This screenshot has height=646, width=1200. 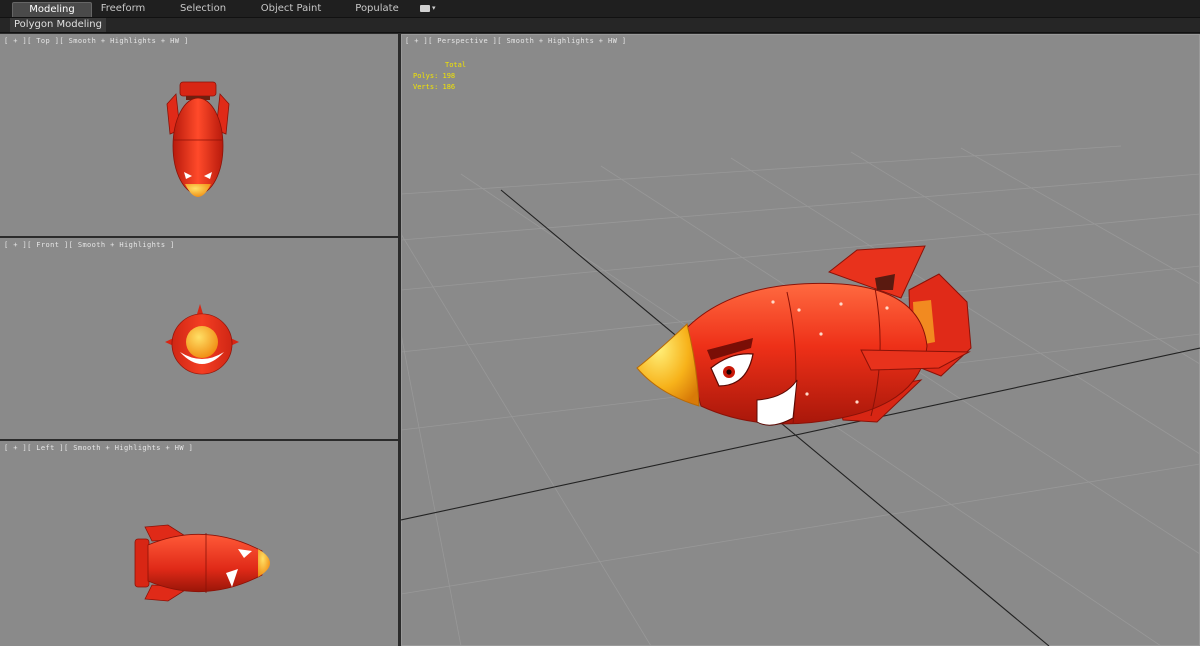 I want to click on polygon-modeling-panel-title: Polygon Modeling, so click(x=58, y=25).